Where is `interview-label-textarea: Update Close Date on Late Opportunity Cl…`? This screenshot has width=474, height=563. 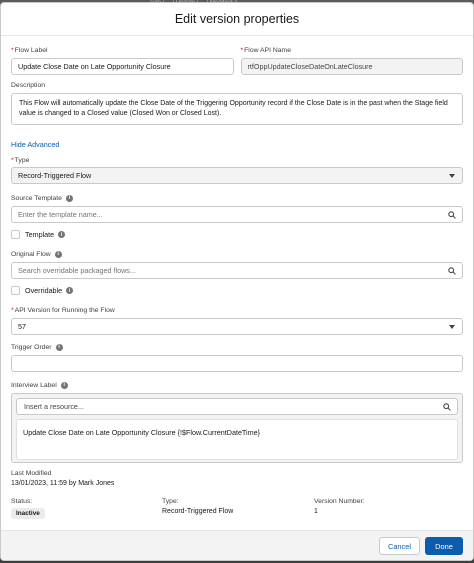
interview-label-textarea: Update Close Date on Late Opportunity Cl… is located at coordinates (237, 439).